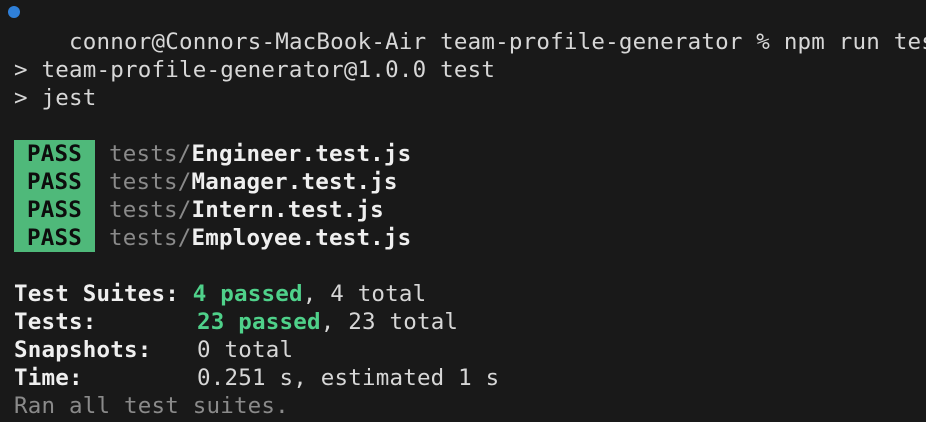  I want to click on snapshots-value: 0 total, so click(245, 350).